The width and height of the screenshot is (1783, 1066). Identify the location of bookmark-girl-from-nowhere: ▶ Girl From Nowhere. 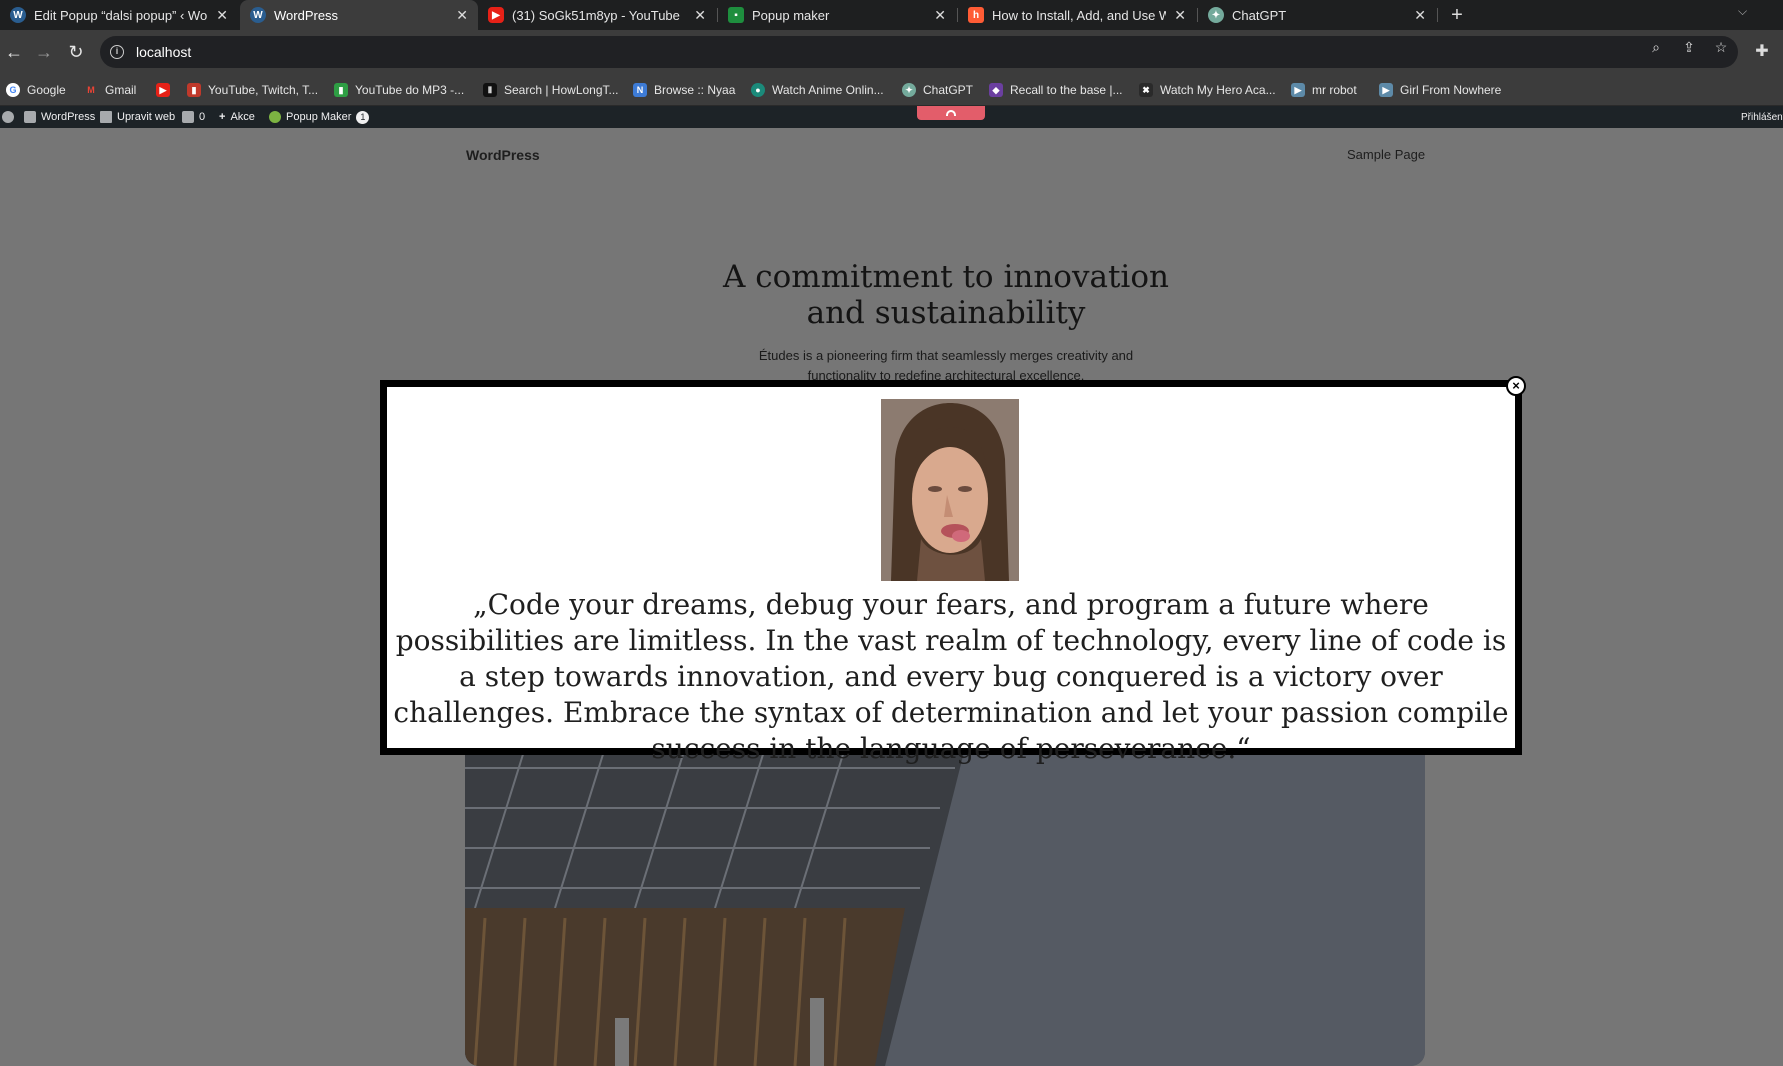
(1440, 90).